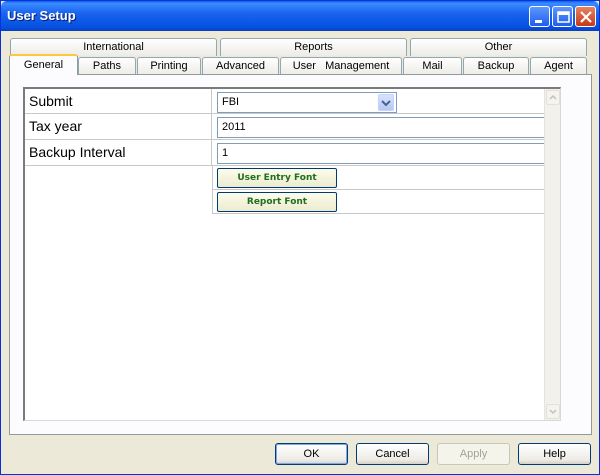 This screenshot has height=475, width=600. Describe the element at coordinates (311, 454) in the screenshot. I see `ok-button: OK` at that location.